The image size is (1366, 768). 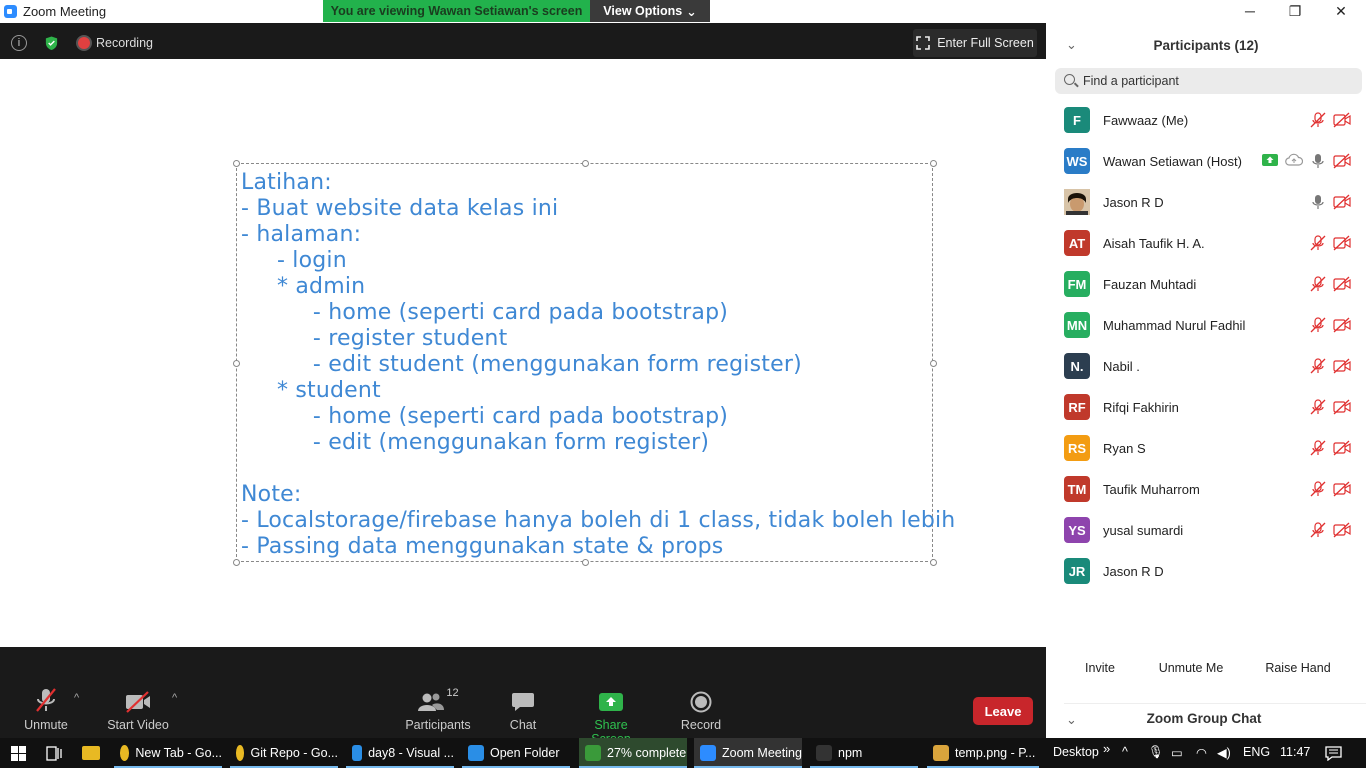 I want to click on participant-name: Fauzan Muhtadi, so click(x=1150, y=284).